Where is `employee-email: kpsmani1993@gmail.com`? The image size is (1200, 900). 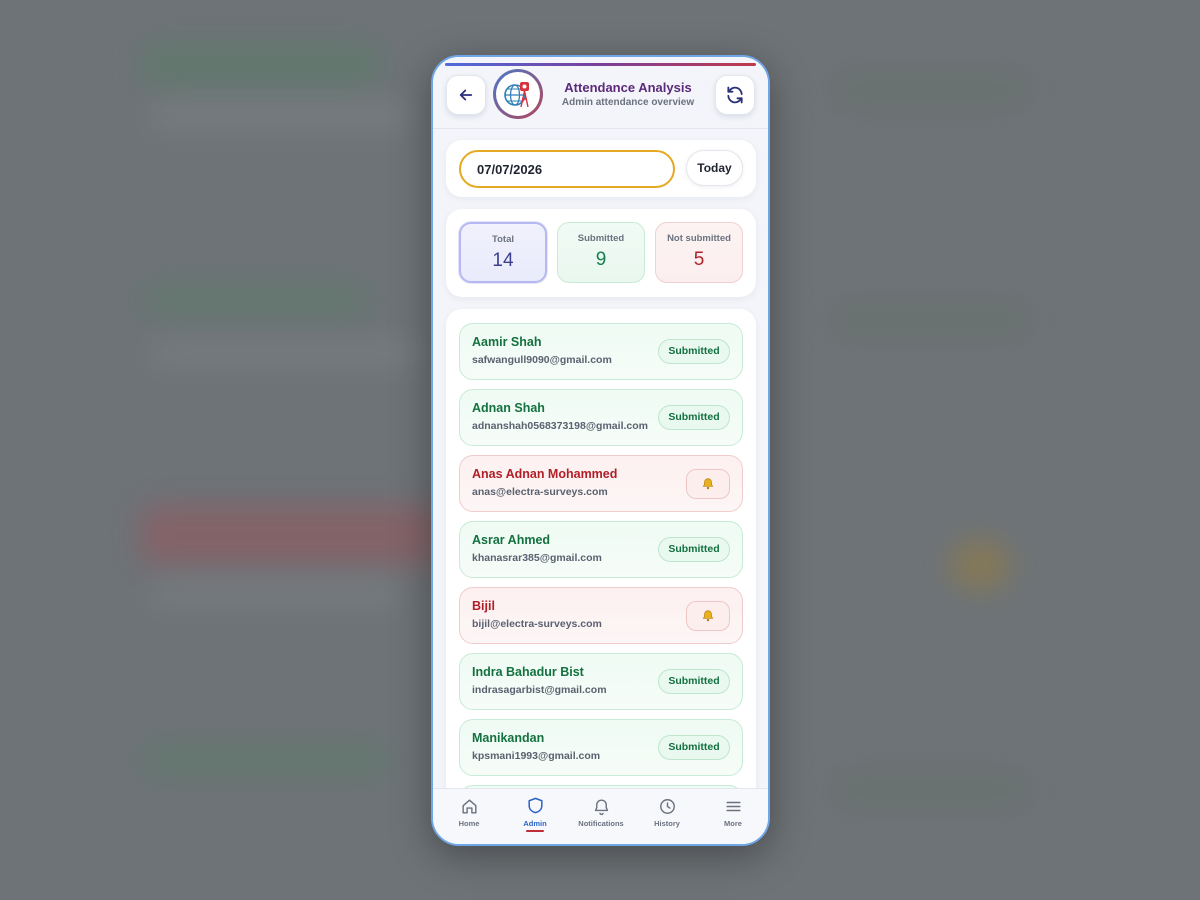 employee-email: kpsmani1993@gmail.com is located at coordinates (536, 756).